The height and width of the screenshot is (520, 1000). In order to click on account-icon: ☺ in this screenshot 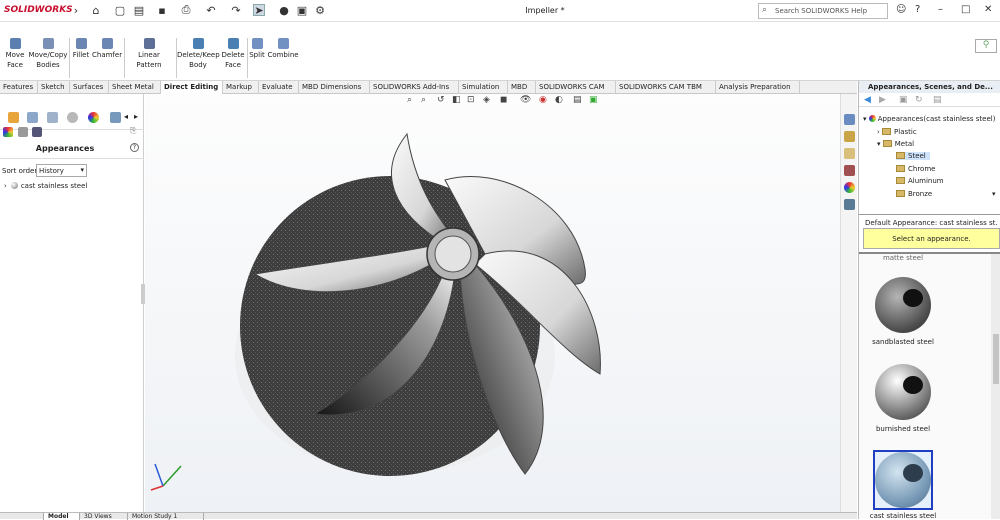, I will do `click(901, 9)`.